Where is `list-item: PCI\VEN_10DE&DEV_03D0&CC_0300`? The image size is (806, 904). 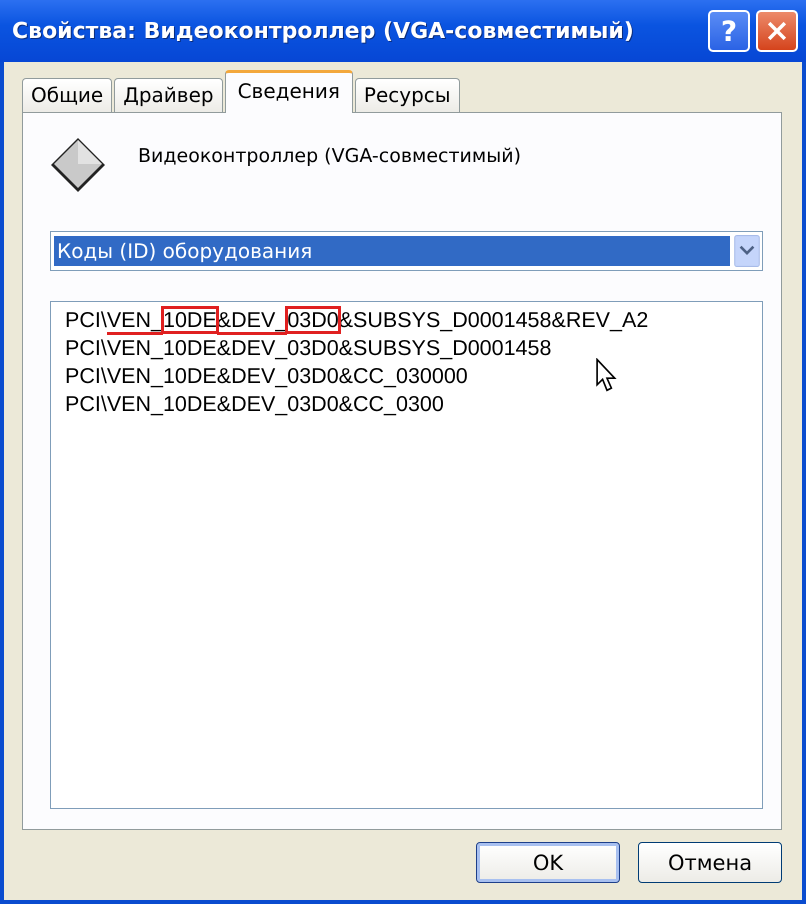 list-item: PCI\VEN_10DE&DEV_03D0&CC_0300 is located at coordinates (254, 404).